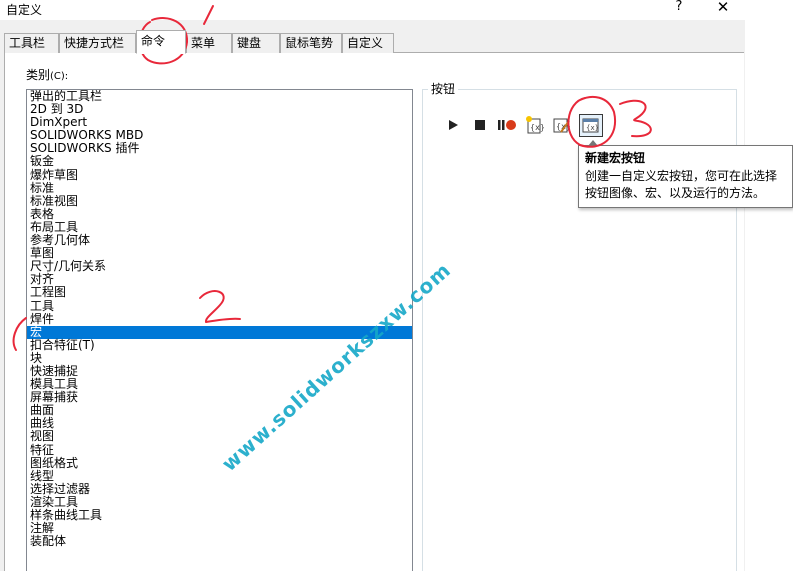 This screenshot has width=793, height=571. Describe the element at coordinates (219, 188) in the screenshot. I see `category-item: 标准` at that location.